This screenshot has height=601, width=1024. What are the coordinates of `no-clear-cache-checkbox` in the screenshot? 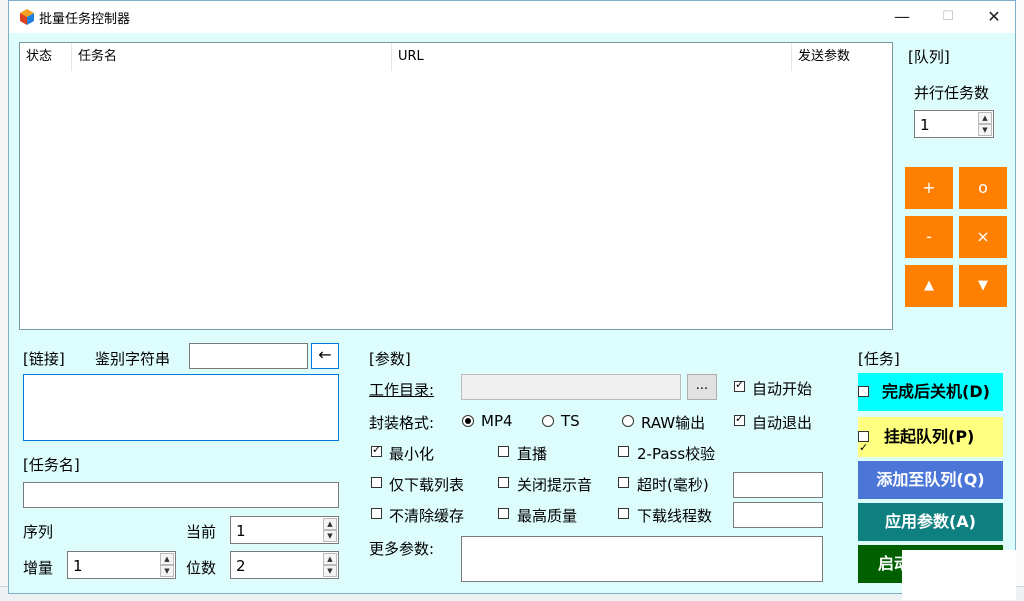 It's located at (376, 513).